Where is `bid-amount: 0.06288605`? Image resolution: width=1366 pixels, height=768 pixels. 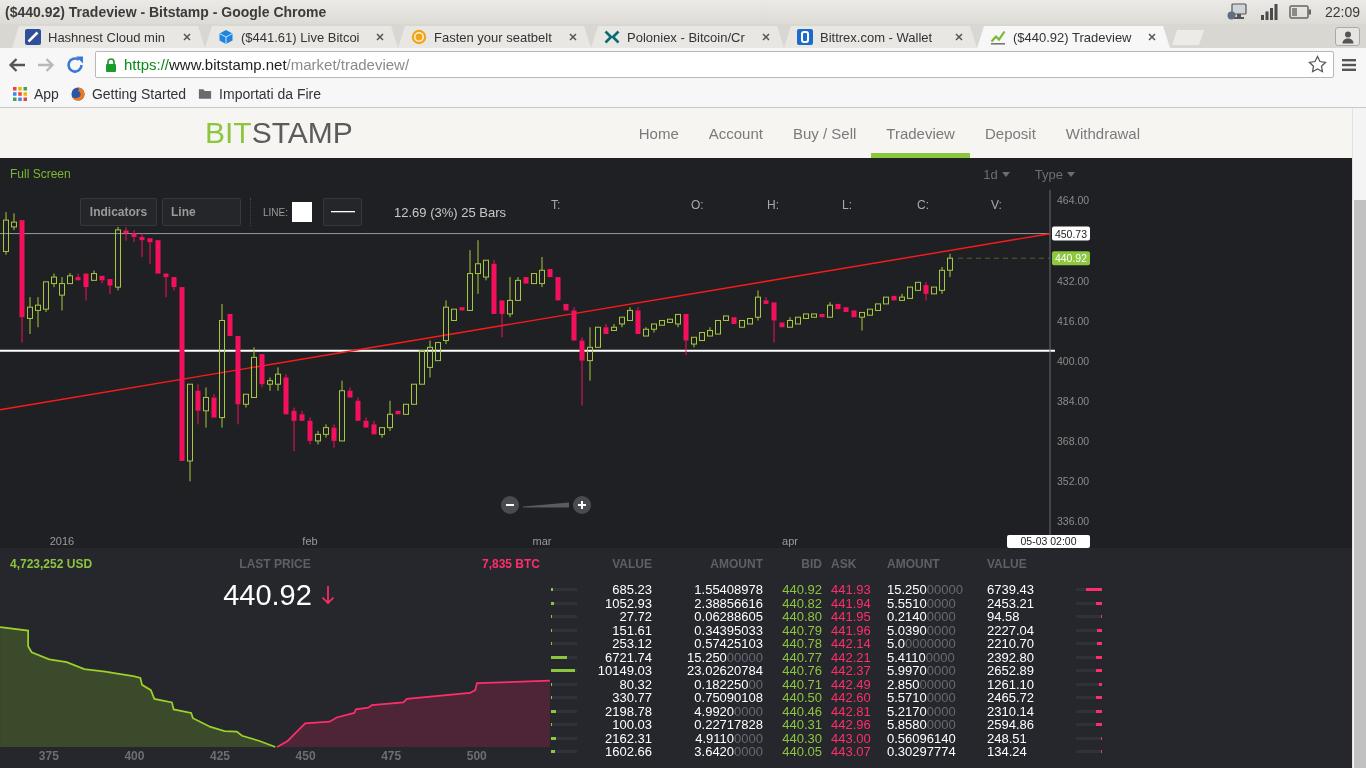 bid-amount: 0.06288605 is located at coordinates (728, 617).